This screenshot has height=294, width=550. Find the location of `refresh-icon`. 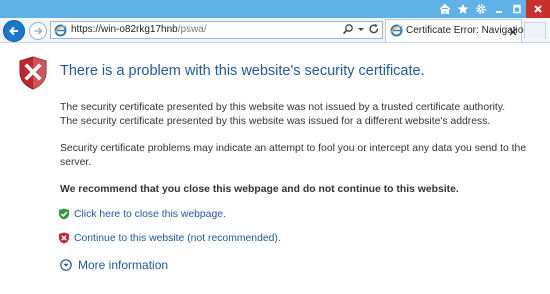

refresh-icon is located at coordinates (374, 29).